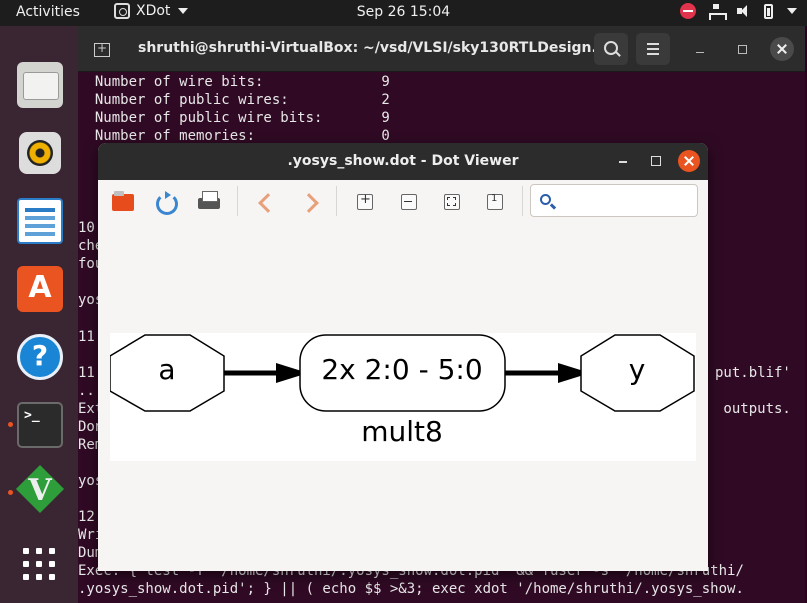 This screenshot has height=603, width=807. I want to click on print-icon, so click(209, 202).